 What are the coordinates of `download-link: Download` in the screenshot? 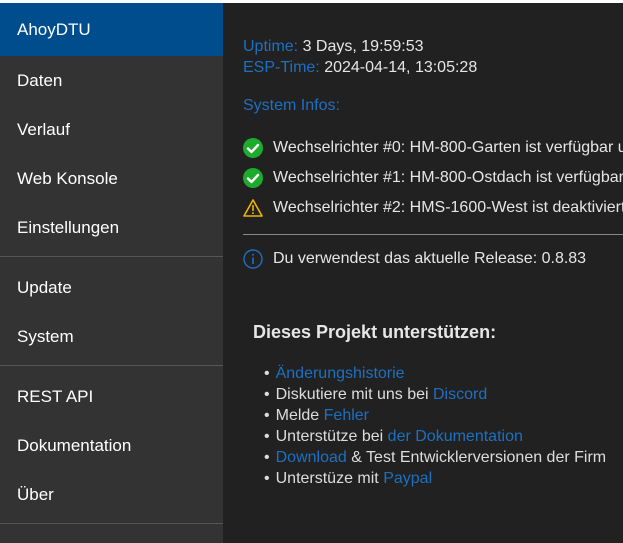 It's located at (311, 457).